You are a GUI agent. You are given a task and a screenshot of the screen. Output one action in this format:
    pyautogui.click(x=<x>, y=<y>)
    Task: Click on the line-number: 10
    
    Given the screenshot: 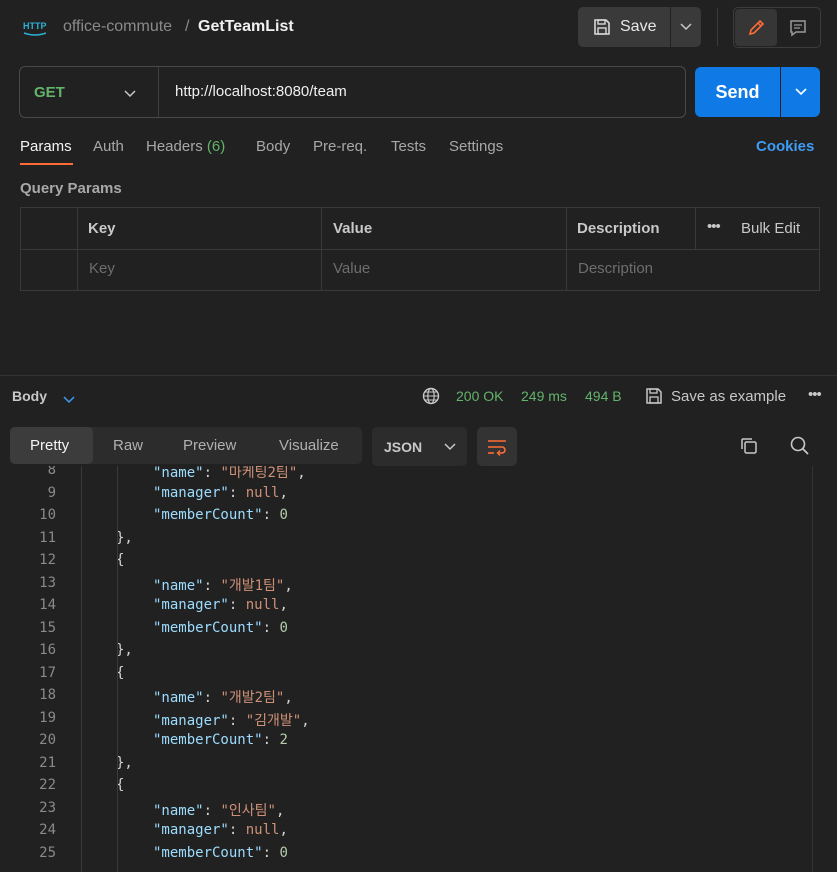 What is the action you would take?
    pyautogui.click(x=47, y=515)
    